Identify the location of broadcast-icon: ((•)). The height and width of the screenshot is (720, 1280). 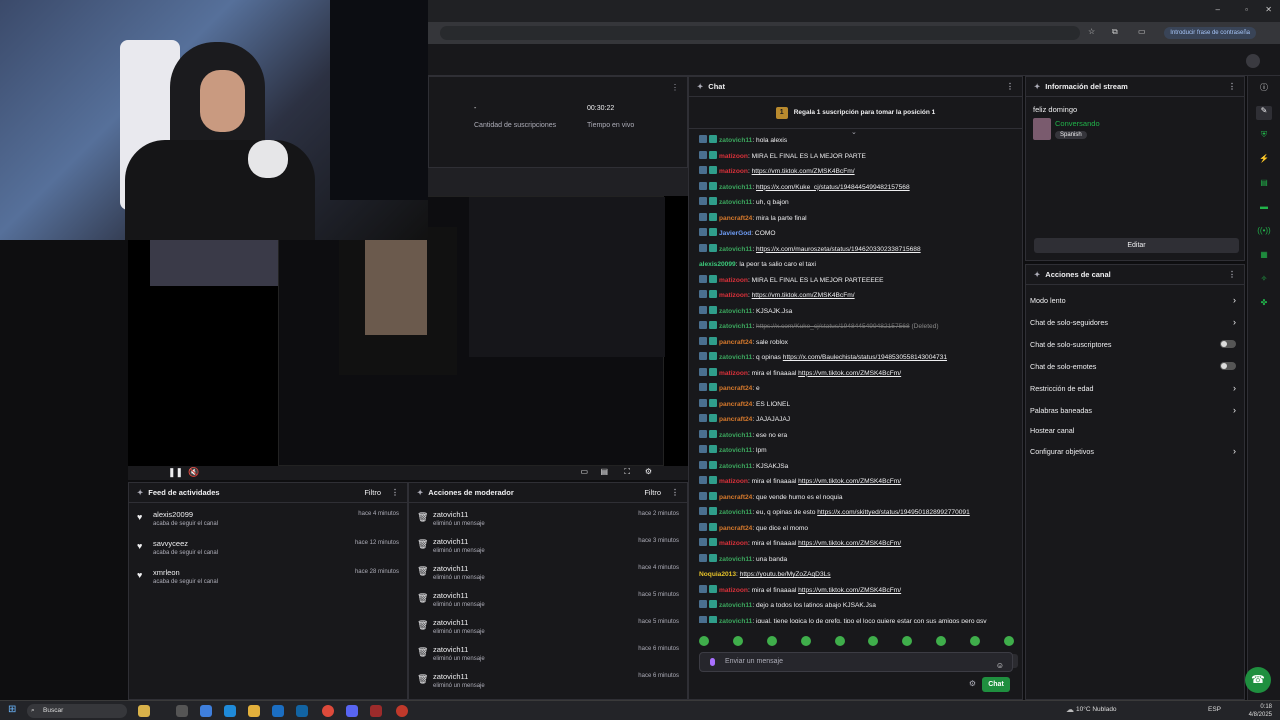
(1264, 233).